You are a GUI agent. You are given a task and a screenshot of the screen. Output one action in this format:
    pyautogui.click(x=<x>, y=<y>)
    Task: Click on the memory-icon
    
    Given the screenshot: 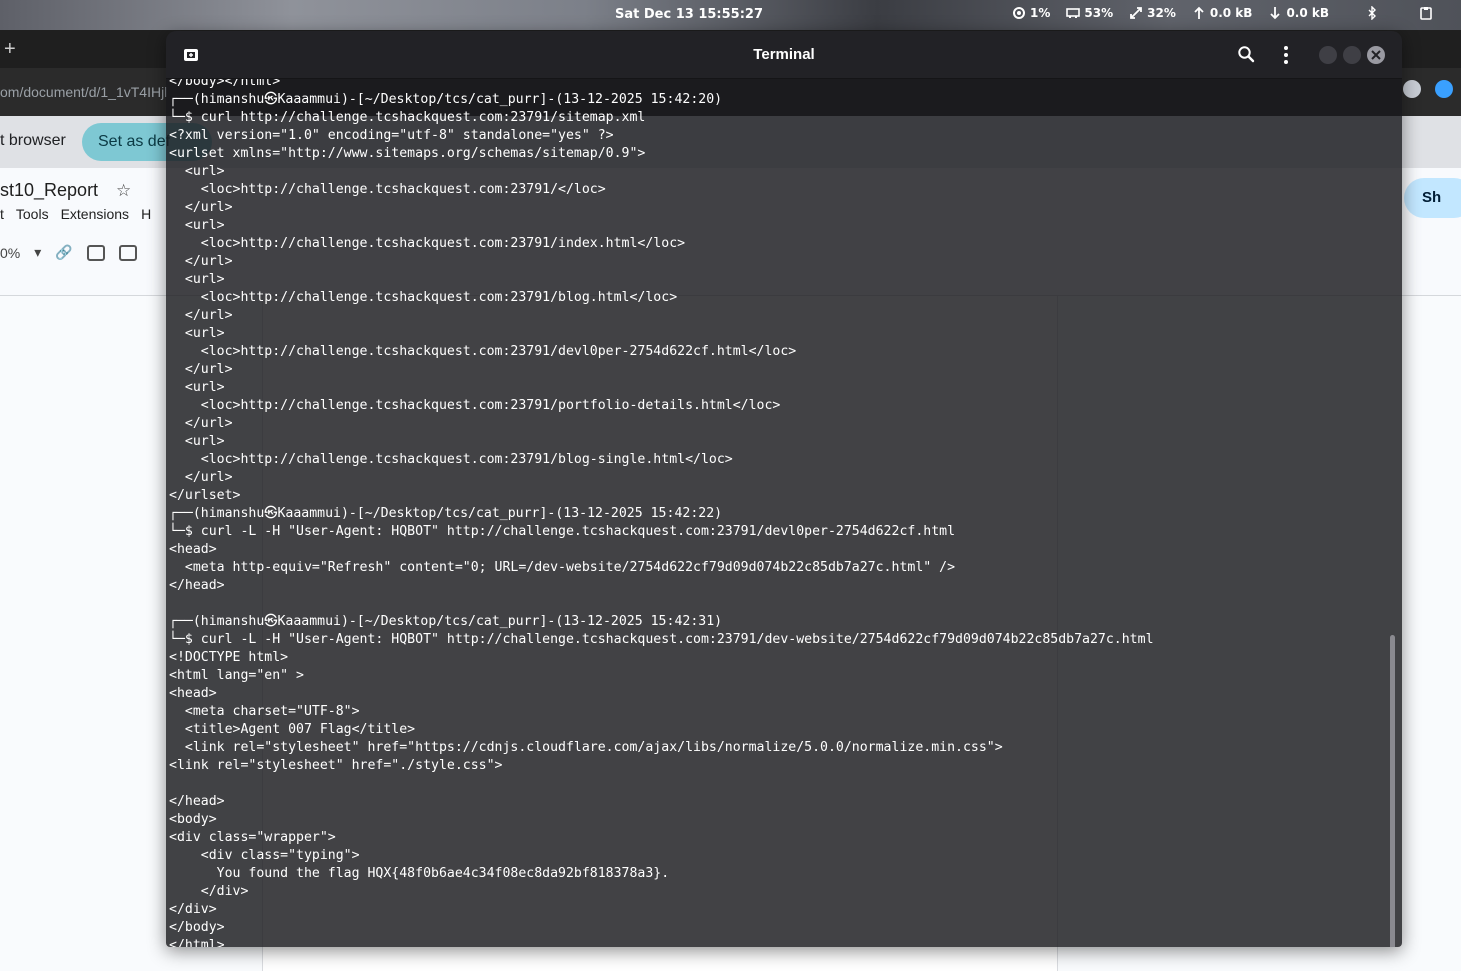 What is the action you would take?
    pyautogui.click(x=1073, y=13)
    